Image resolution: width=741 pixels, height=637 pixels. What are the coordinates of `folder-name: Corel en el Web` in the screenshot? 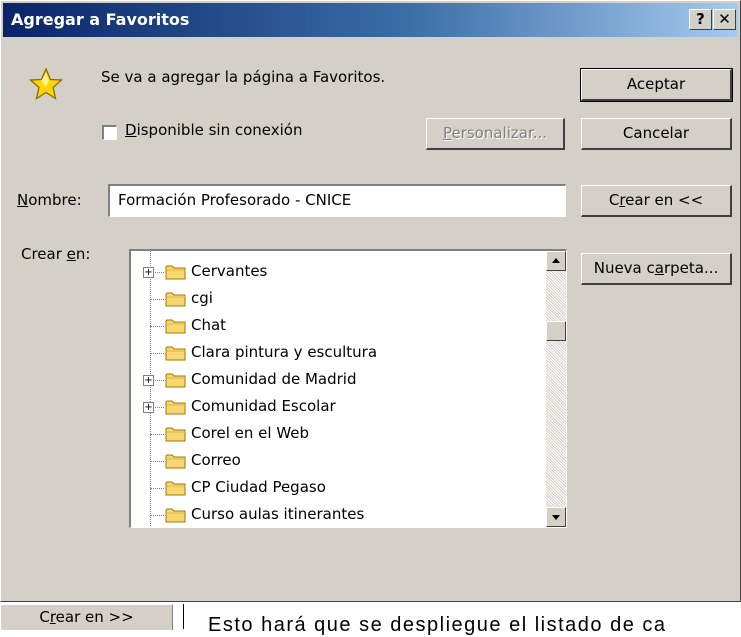 It's located at (250, 433).